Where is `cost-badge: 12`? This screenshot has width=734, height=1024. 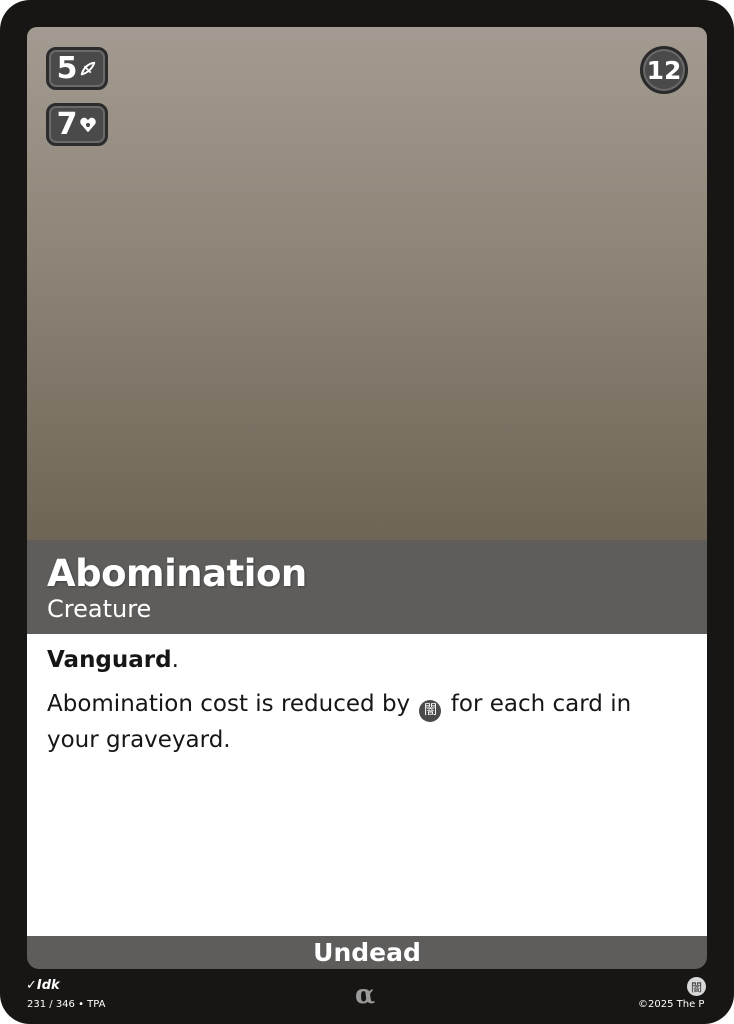 cost-badge: 12 is located at coordinates (664, 70).